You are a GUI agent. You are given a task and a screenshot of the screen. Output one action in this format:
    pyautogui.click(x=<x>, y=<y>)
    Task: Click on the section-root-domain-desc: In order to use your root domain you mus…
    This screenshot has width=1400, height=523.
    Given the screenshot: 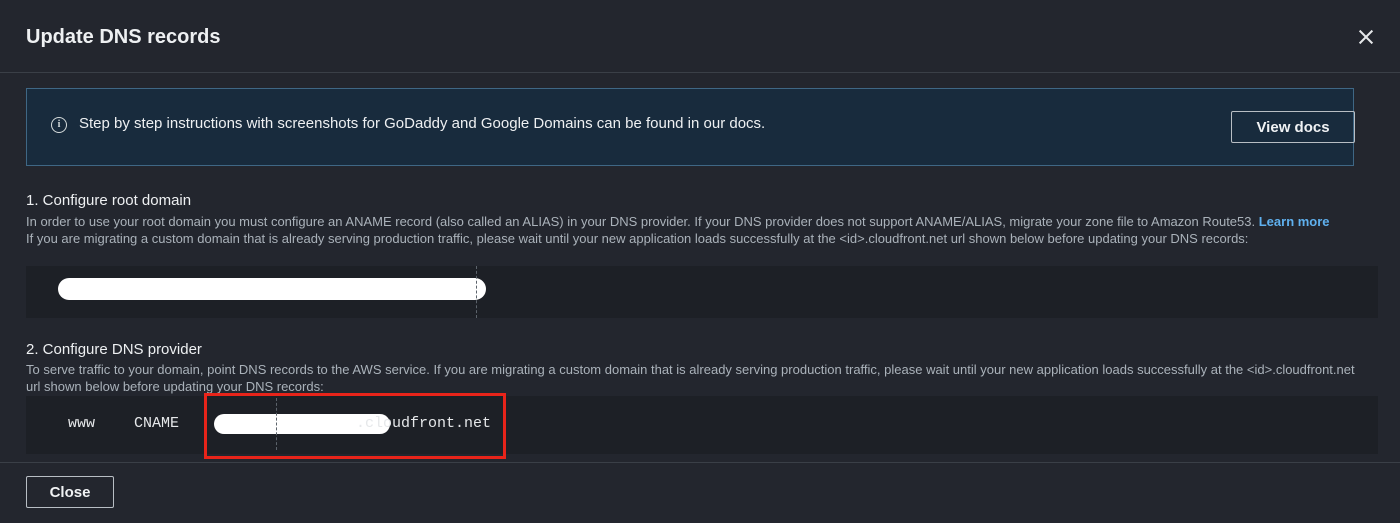 What is the action you would take?
    pyautogui.click(x=698, y=230)
    